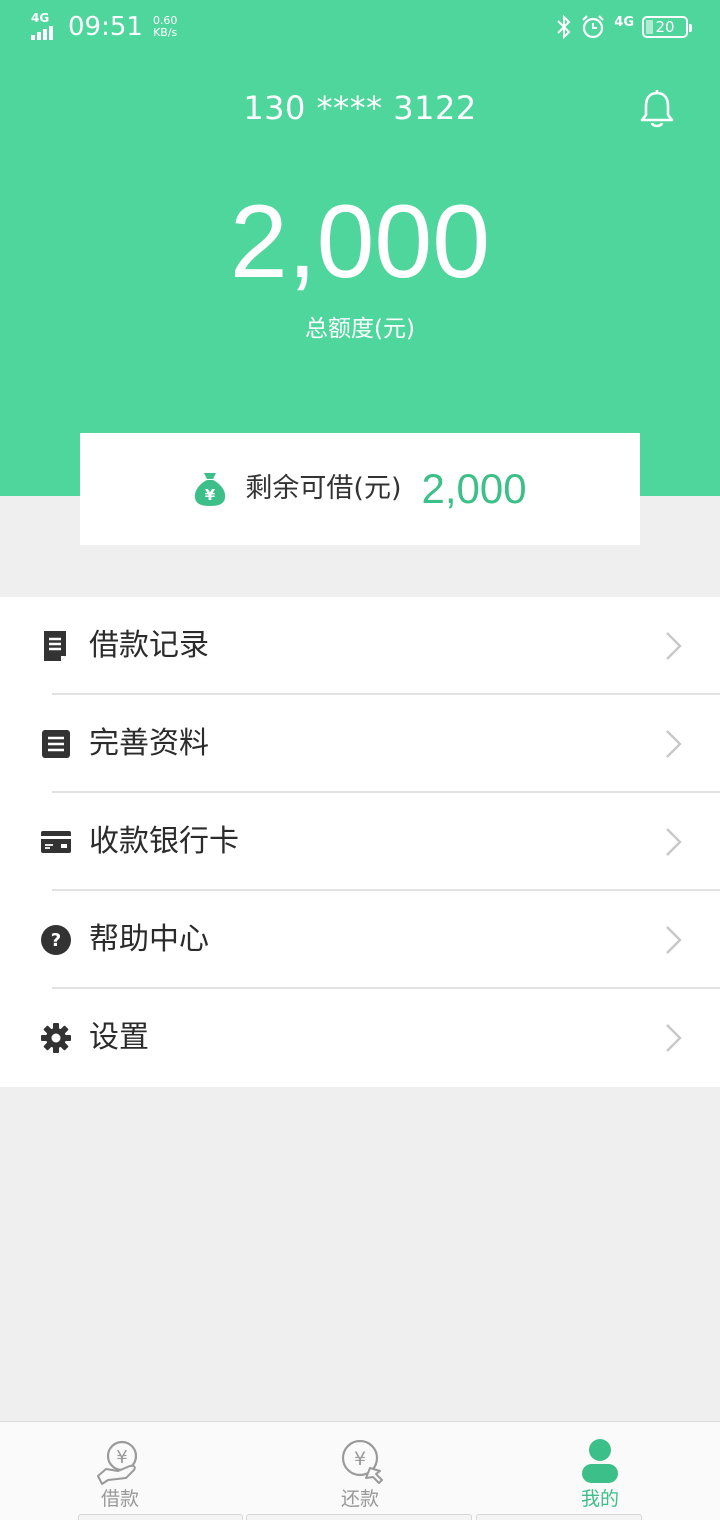 The height and width of the screenshot is (1520, 720). What do you see at coordinates (599, 1499) in the screenshot?
I see `tab-label: 我的` at bounding box center [599, 1499].